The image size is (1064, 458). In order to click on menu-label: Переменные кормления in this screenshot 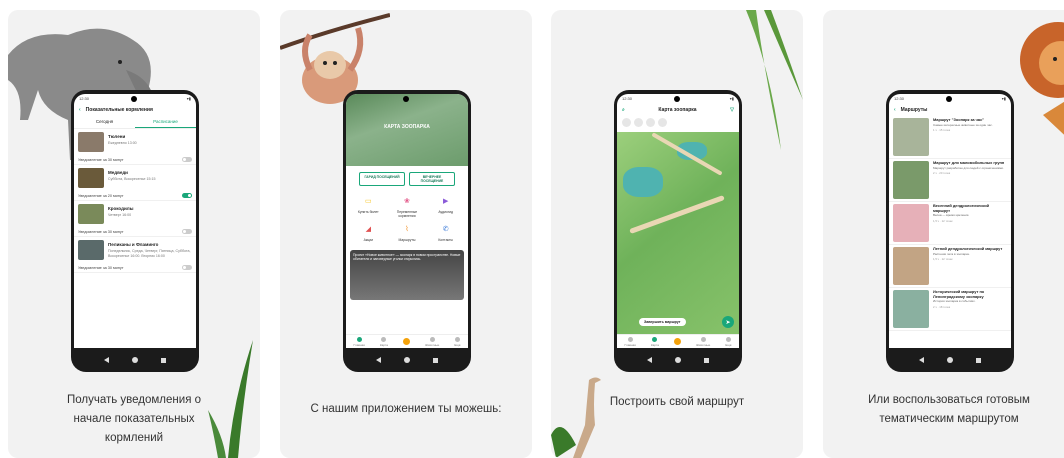, I will do `click(407, 214)`.